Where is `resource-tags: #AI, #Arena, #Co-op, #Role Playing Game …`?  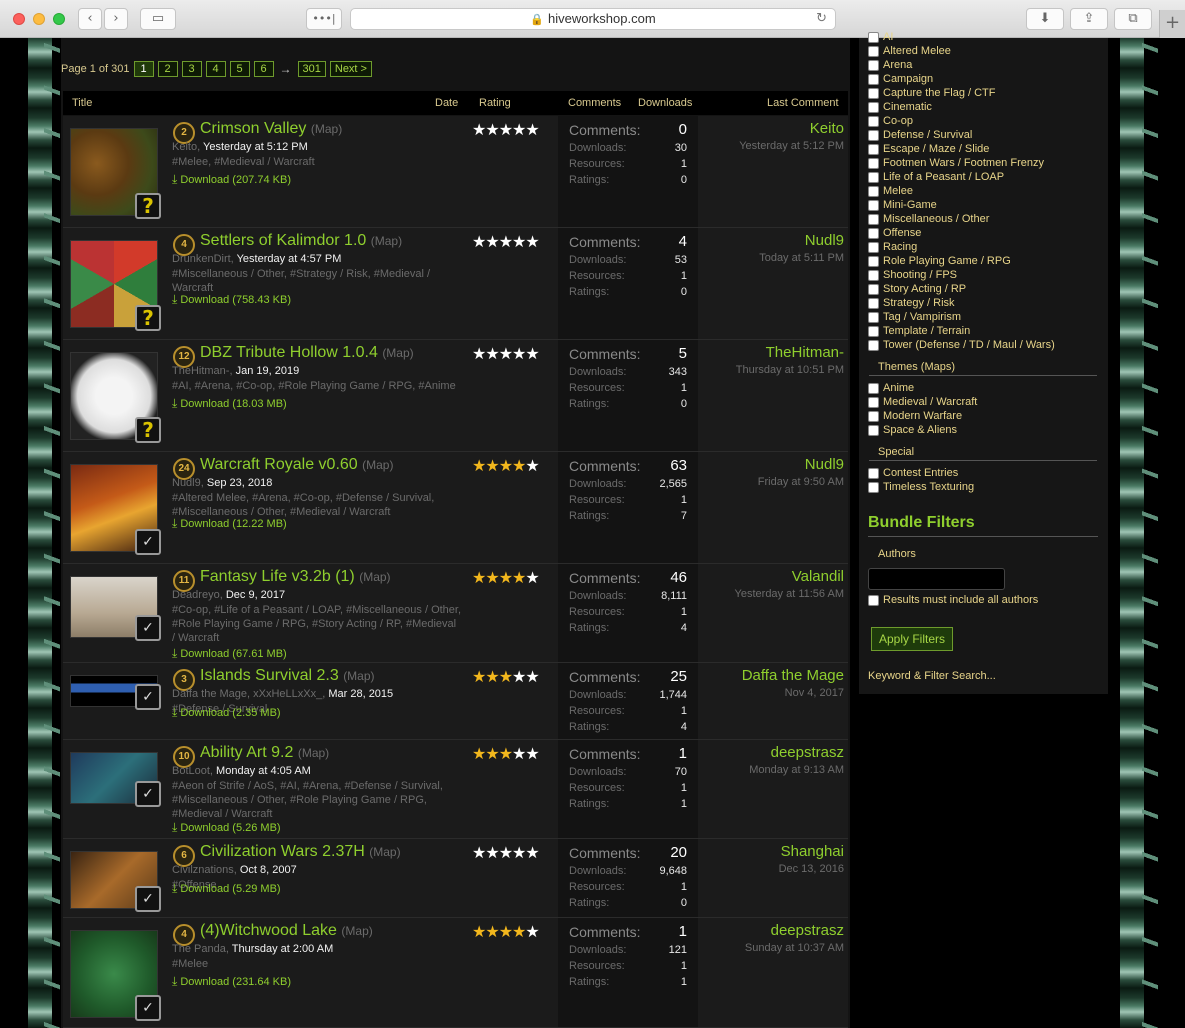 resource-tags: #AI, #Arena, #Co-op, #Role Playing Game … is located at coordinates (317, 386).